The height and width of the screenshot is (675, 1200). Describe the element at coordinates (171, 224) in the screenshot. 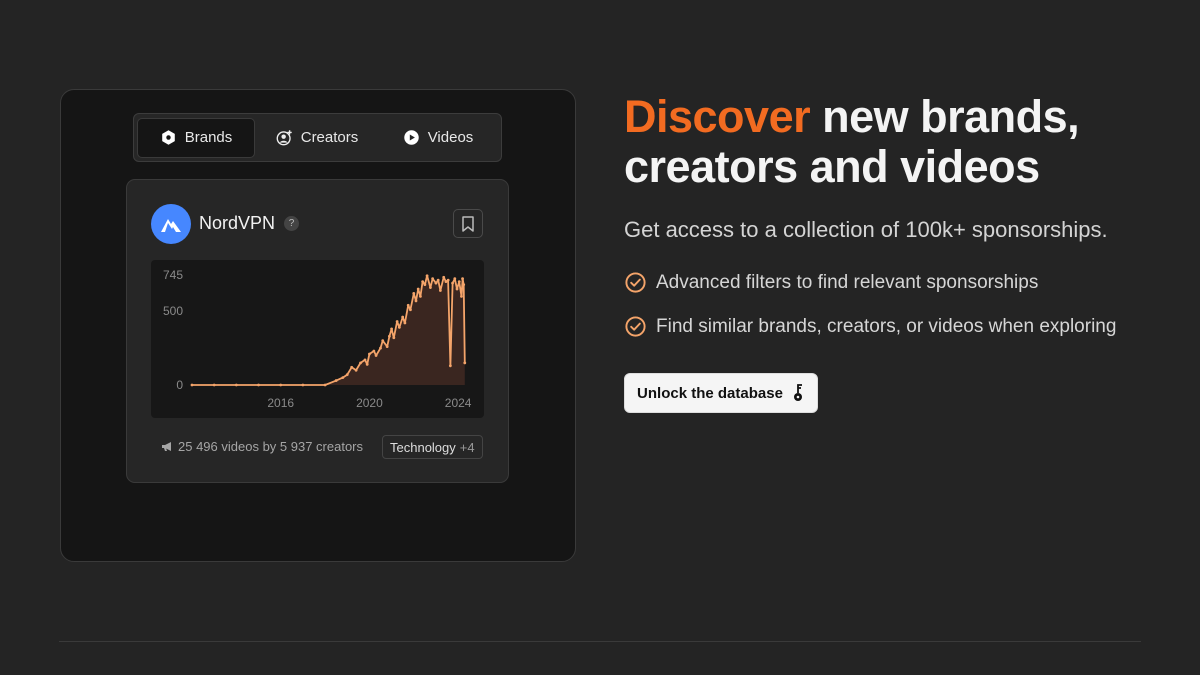

I see `nordvpn-logo` at that location.